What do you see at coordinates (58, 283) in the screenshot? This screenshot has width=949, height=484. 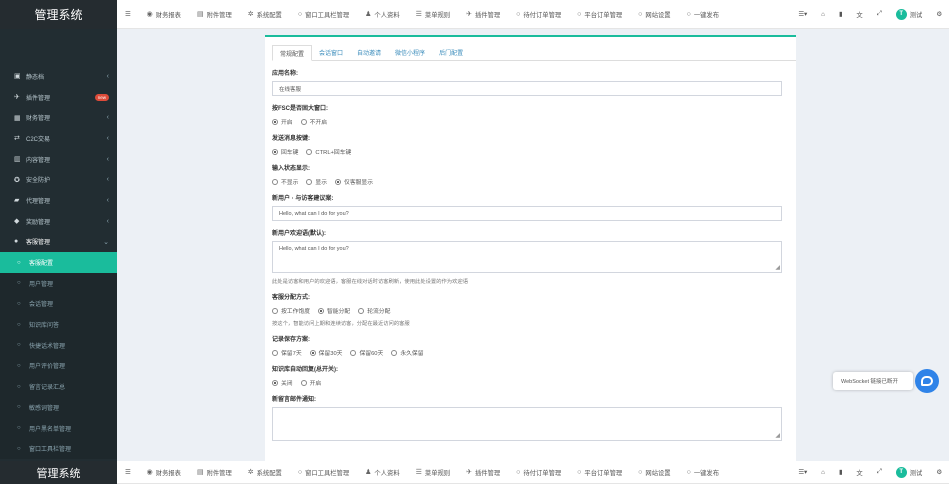 I see `sidebar-subitem: ○ 用户管理` at bounding box center [58, 283].